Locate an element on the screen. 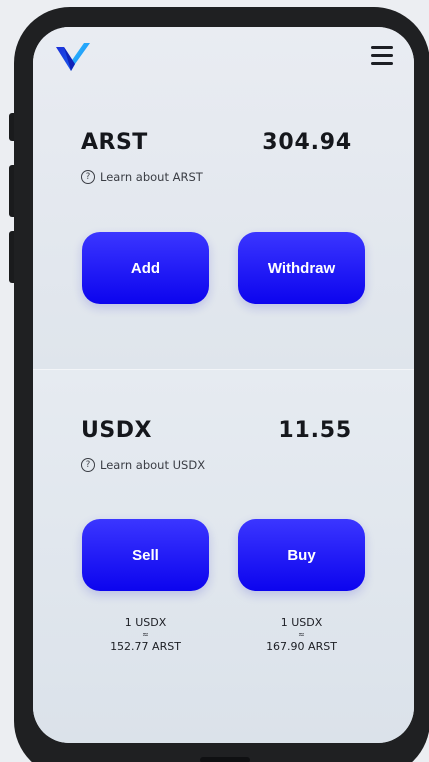  arst-balance: 304.94 is located at coordinates (307, 142).